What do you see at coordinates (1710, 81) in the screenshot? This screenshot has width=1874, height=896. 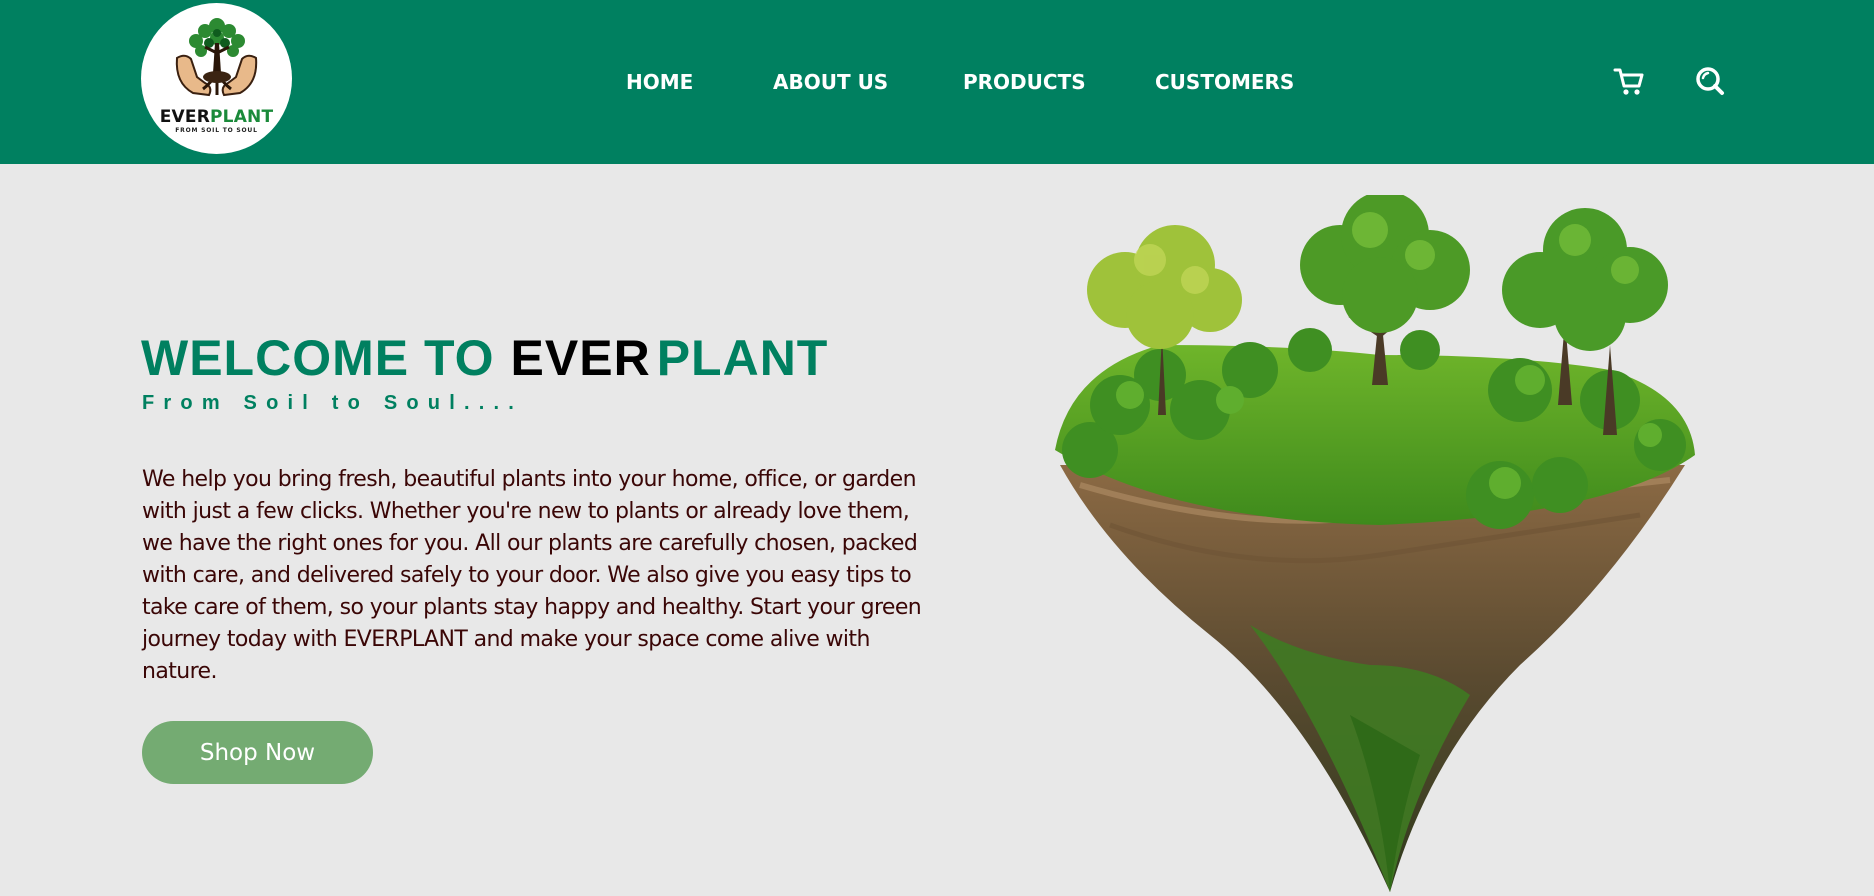 I see `search-icon` at bounding box center [1710, 81].